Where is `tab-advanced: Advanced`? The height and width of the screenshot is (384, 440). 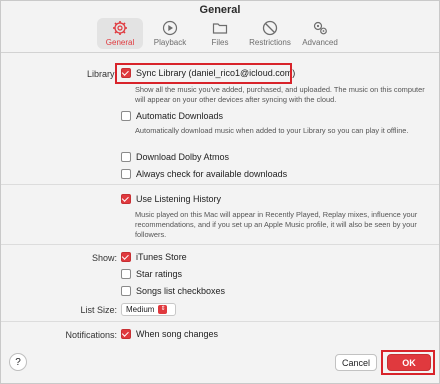
tab-advanced: Advanced is located at coordinates (320, 33).